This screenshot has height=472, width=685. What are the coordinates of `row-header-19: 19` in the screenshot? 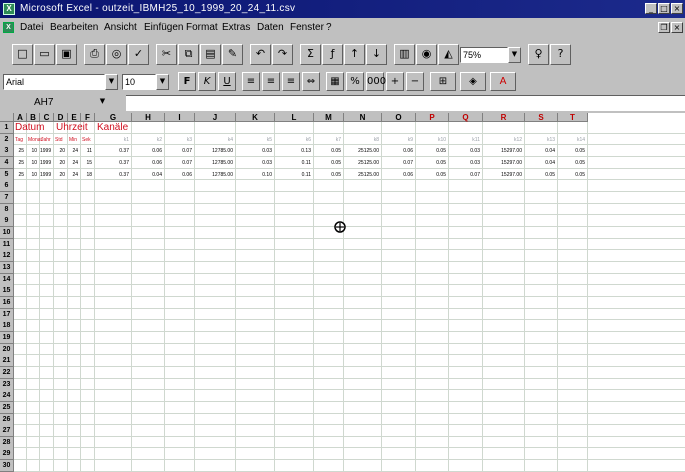 It's located at (7, 337).